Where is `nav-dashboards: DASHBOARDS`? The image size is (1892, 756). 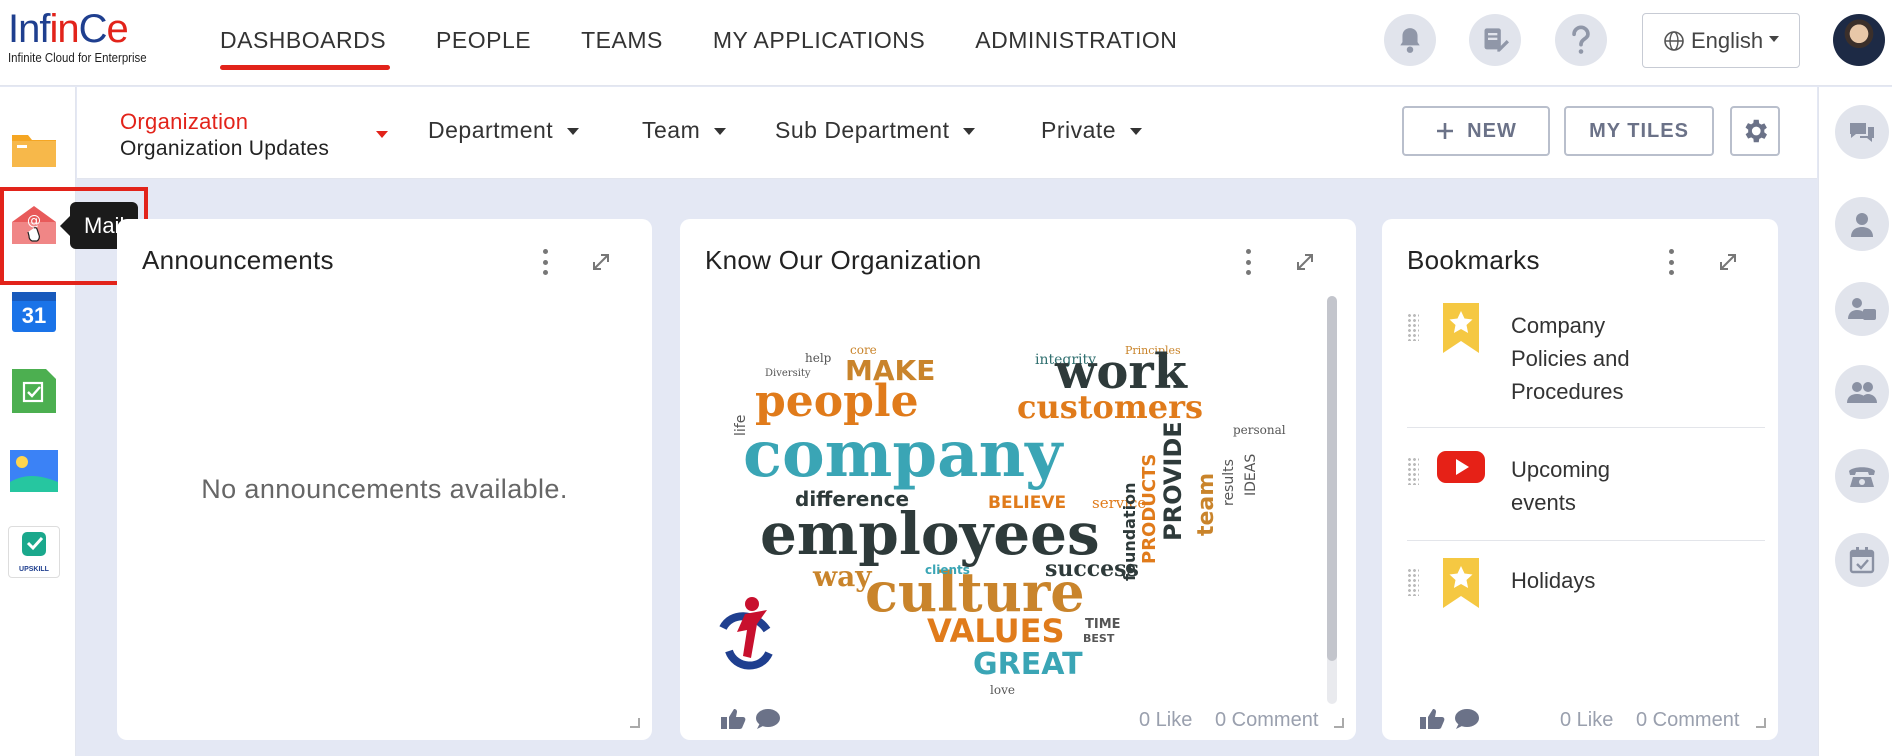 nav-dashboards: DASHBOARDS is located at coordinates (305, 43).